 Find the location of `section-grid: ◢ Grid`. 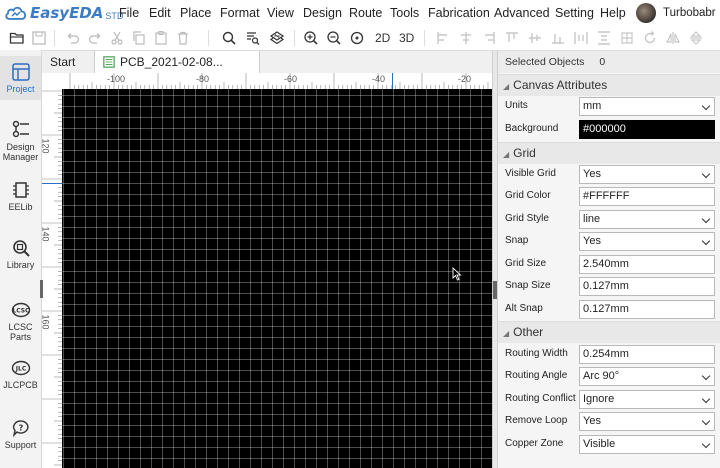

section-grid: ◢ Grid is located at coordinates (609, 153).